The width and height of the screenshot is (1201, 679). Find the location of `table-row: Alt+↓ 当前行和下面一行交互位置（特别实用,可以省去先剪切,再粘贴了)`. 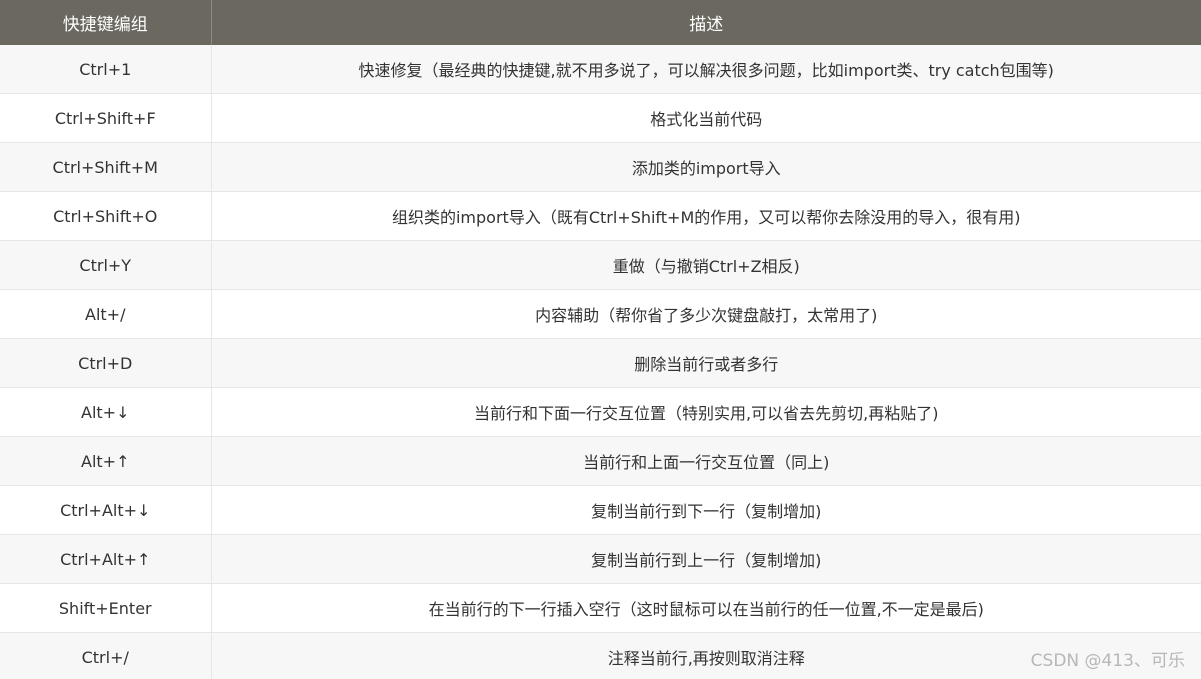

table-row: Alt+↓ 当前行和下面一行交互位置（特别实用,可以省去先剪切,再粘贴了) is located at coordinates (600, 412).